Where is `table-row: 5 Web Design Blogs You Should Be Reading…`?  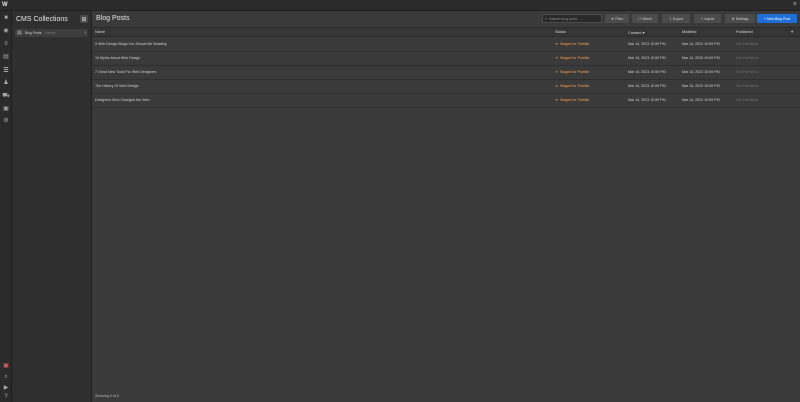 table-row: 5 Web Design Blogs You Should Be Reading… is located at coordinates (446, 45).